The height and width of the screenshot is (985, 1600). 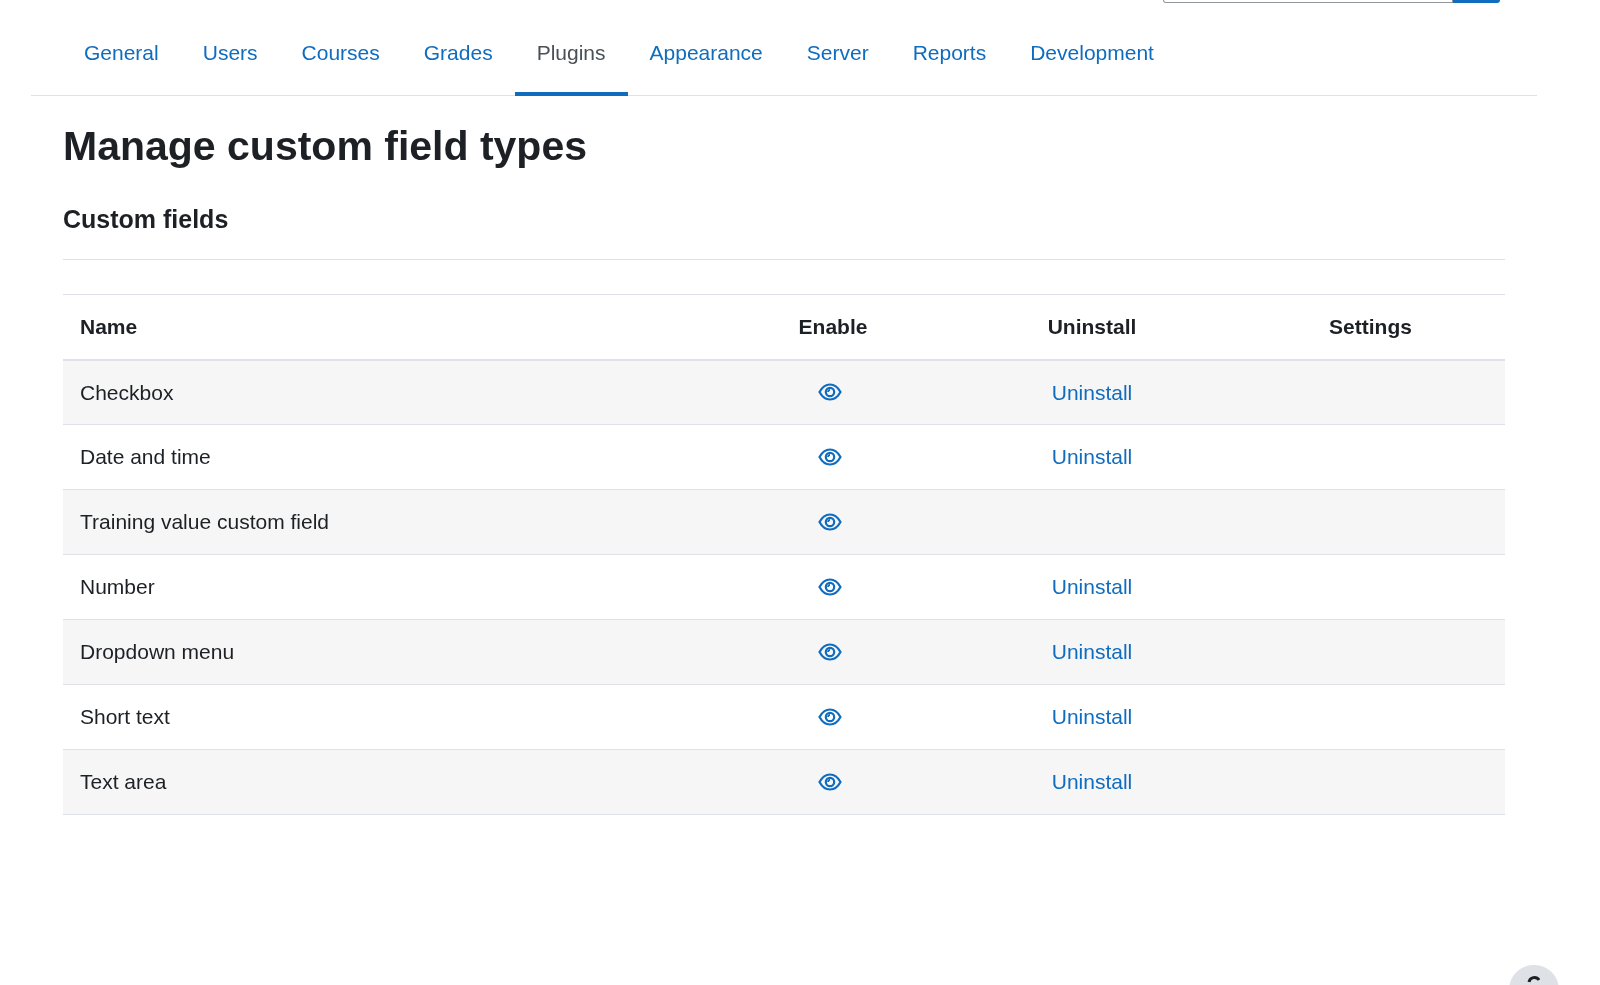 What do you see at coordinates (1092, 326) in the screenshot?
I see `column-header: Uninstall` at bounding box center [1092, 326].